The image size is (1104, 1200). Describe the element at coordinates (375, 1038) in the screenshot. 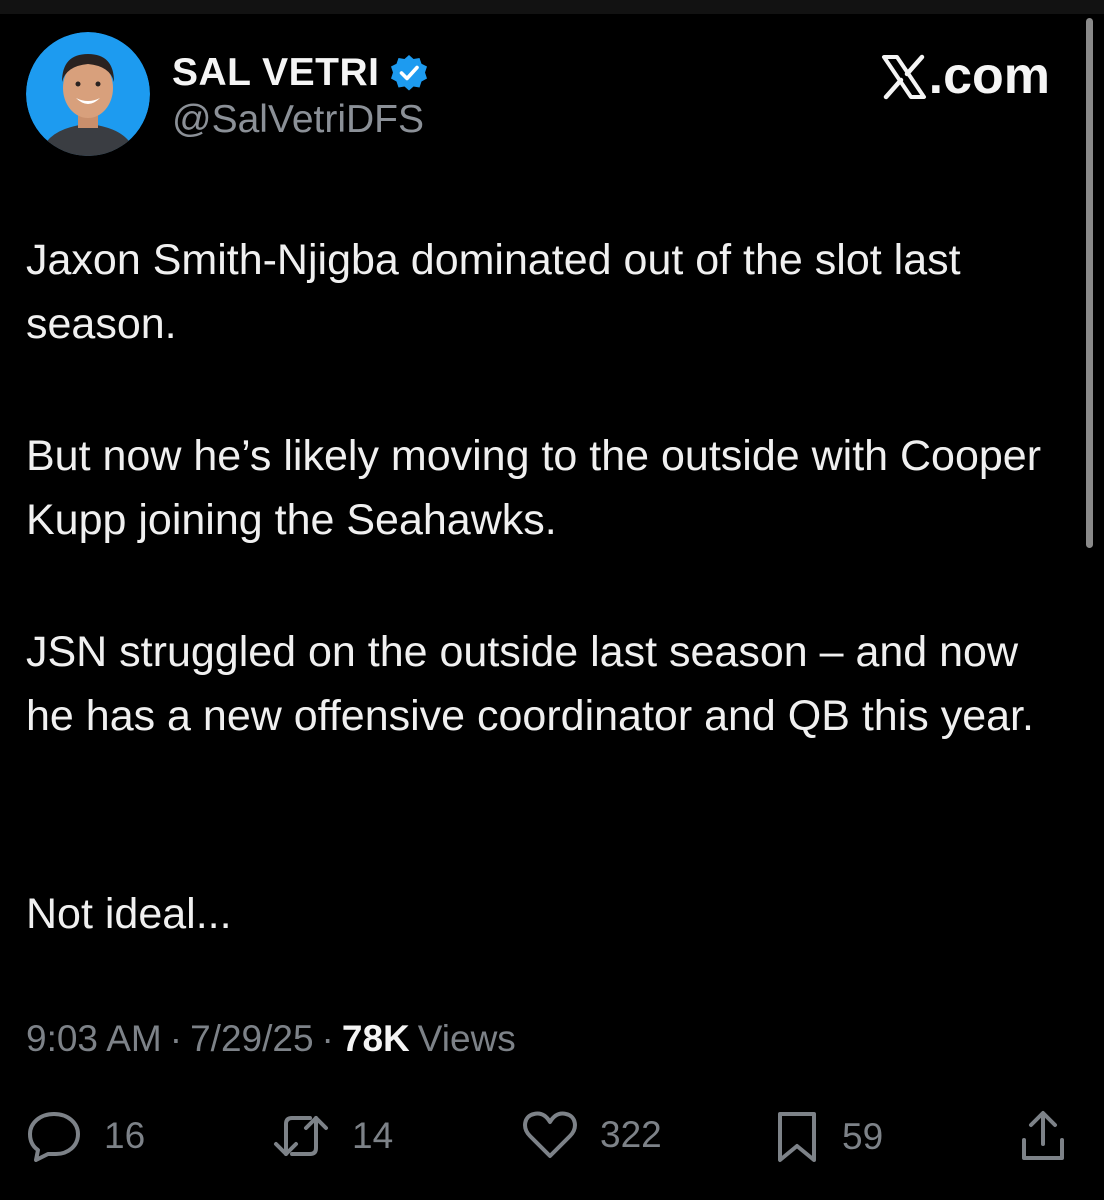

I see `views-count: 78K` at that location.